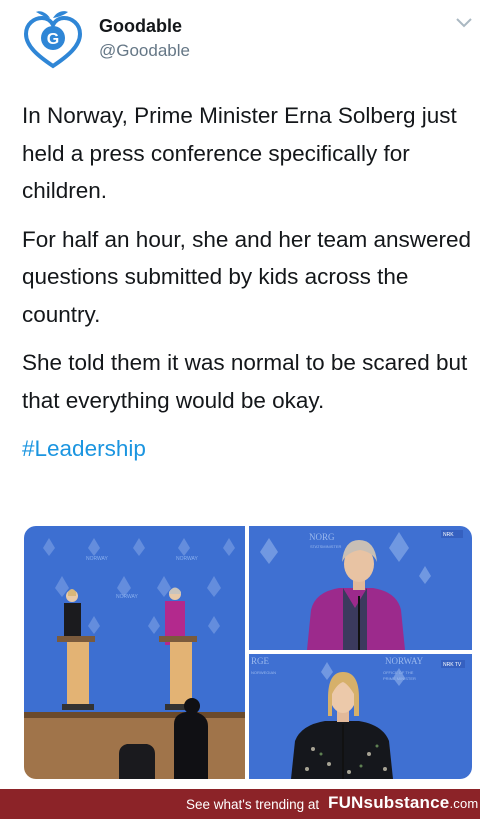 This screenshot has width=480, height=819. I want to click on goodable-avatar: G, so click(53, 39).